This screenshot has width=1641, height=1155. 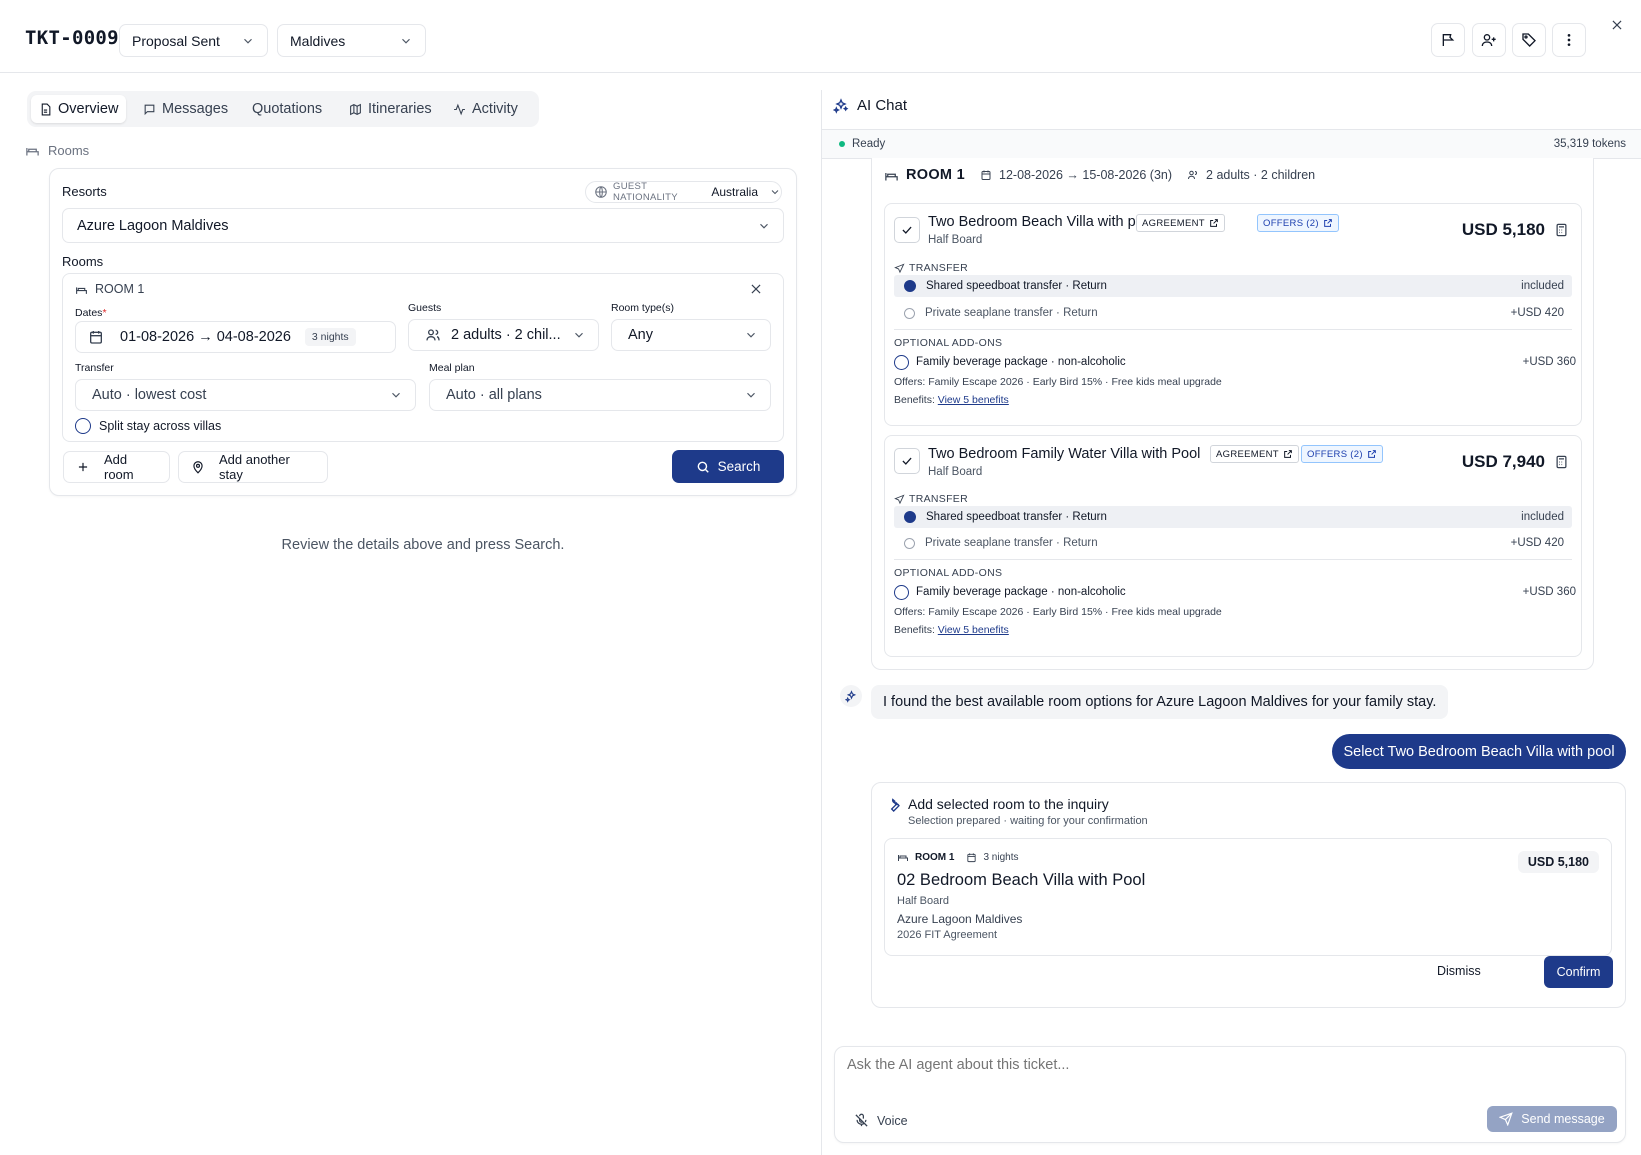 What do you see at coordinates (923, 901) in the screenshot?
I see `summary-board: Half Board` at bounding box center [923, 901].